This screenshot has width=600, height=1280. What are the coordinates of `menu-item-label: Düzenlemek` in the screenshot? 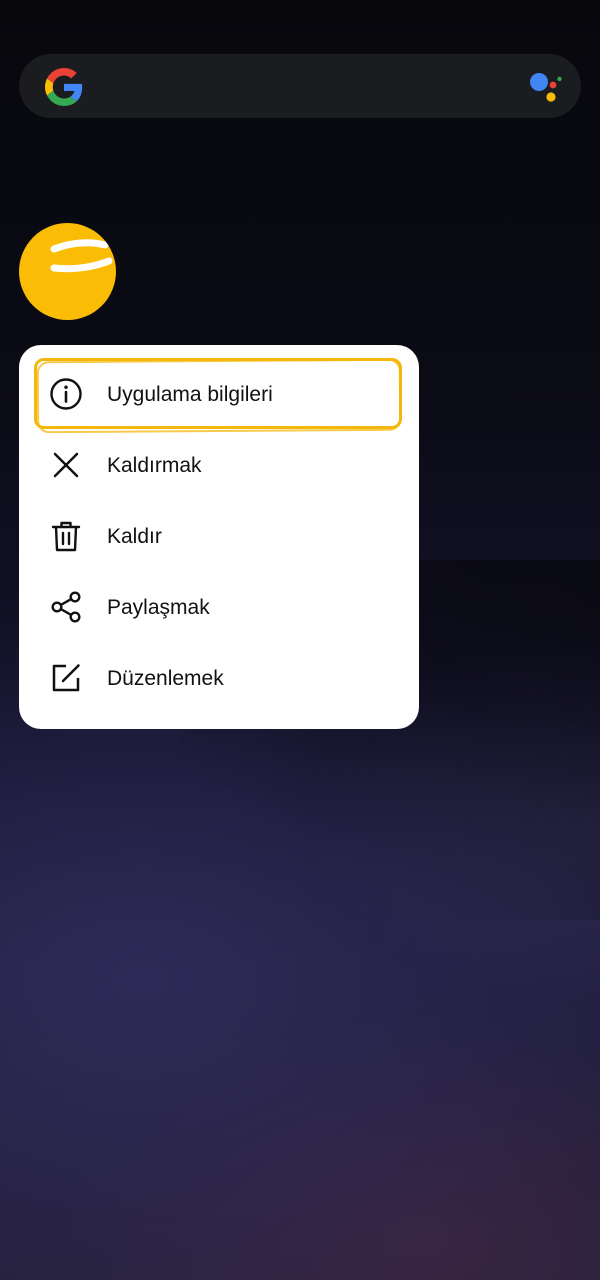 It's located at (165, 678).